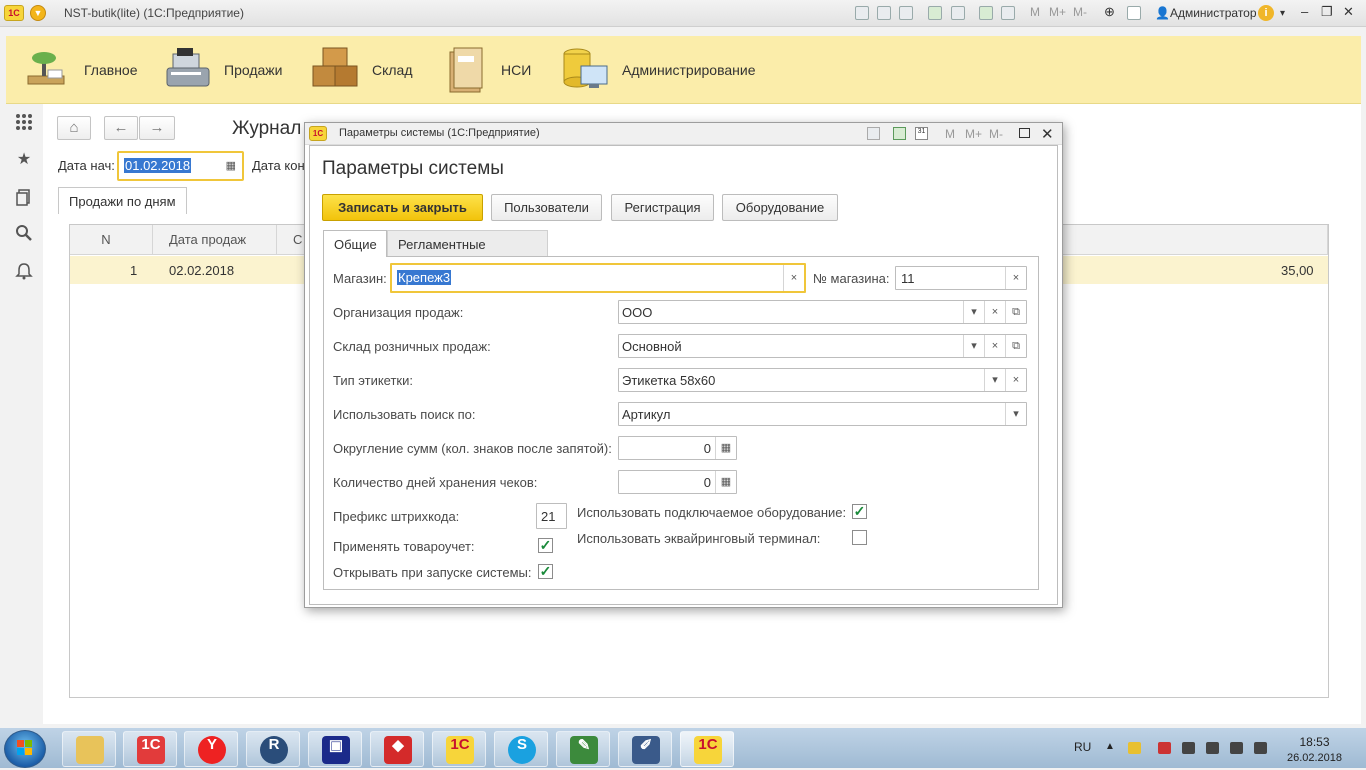 This screenshot has height=770, width=1366. I want to click on section-admin: Администрирование, so click(661, 70).